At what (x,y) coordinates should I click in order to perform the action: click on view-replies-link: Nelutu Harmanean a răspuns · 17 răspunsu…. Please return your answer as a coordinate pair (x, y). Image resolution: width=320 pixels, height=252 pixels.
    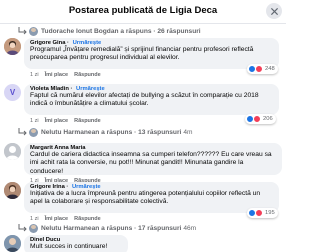
    Looking at the image, I should click on (107, 228).